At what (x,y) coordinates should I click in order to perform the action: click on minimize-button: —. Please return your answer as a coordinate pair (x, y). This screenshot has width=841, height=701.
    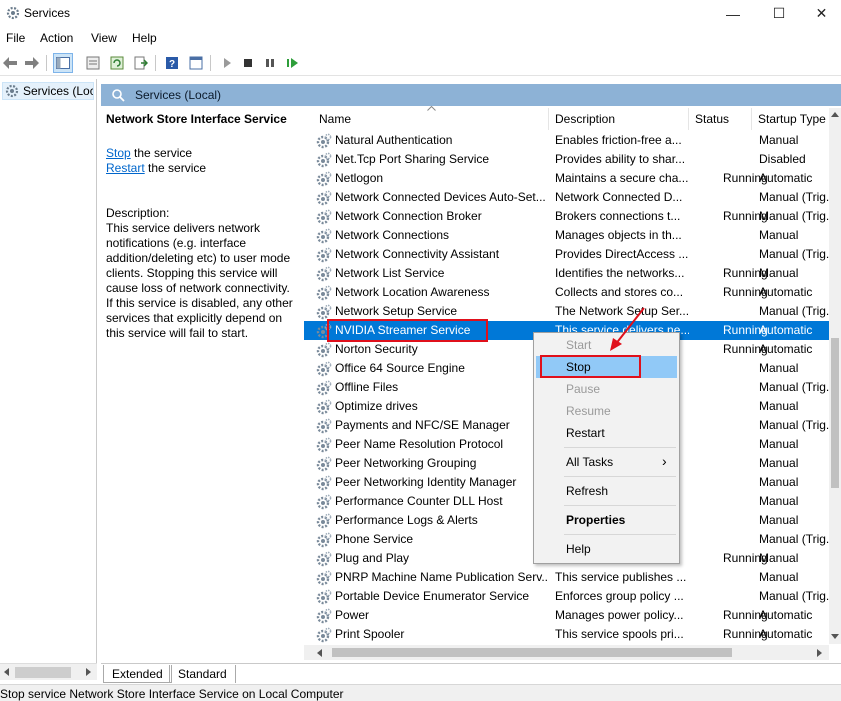
    Looking at the image, I should click on (733, 13).